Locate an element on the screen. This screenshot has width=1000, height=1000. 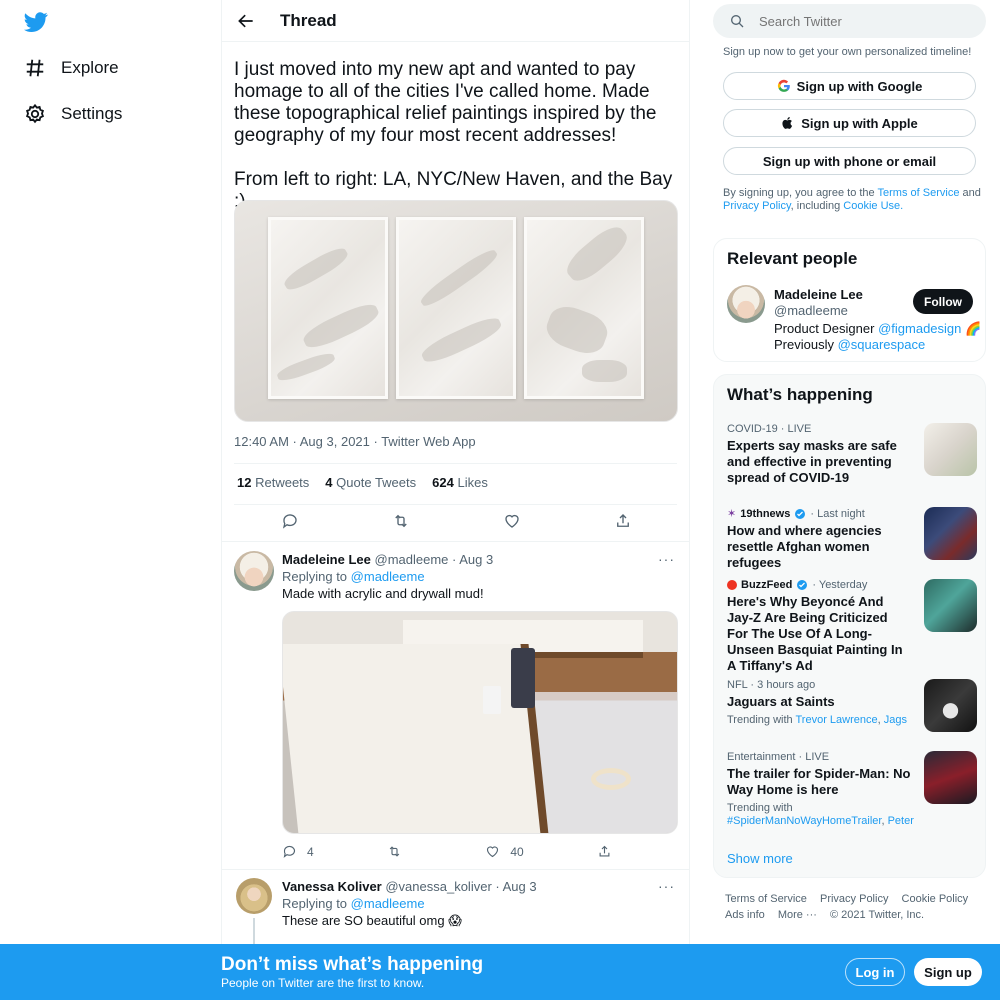
banner-subtitle: People on Twitter are the first to know. is located at coordinates (323, 983).